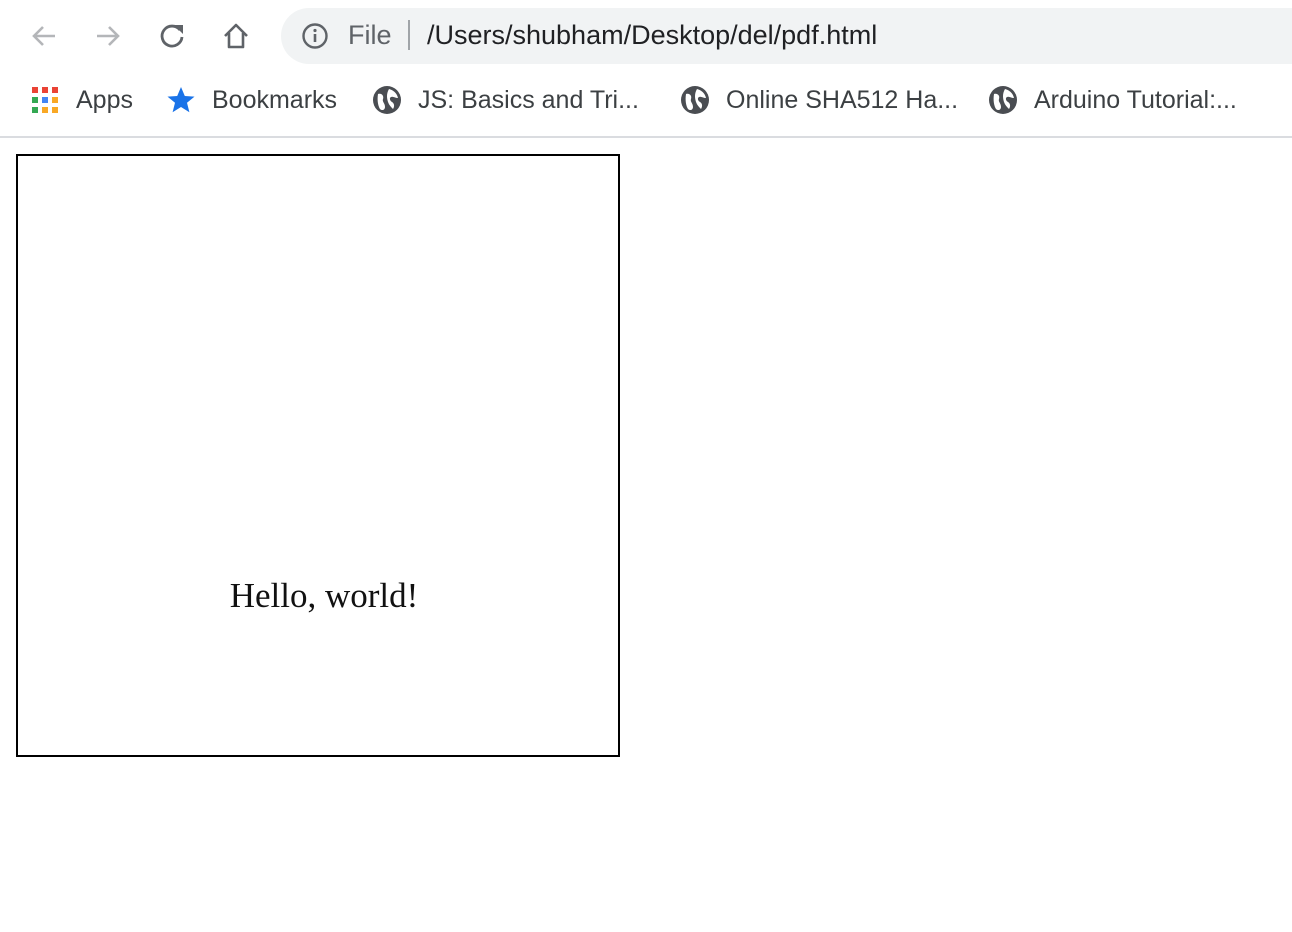  I want to click on home-icon, so click(236, 36).